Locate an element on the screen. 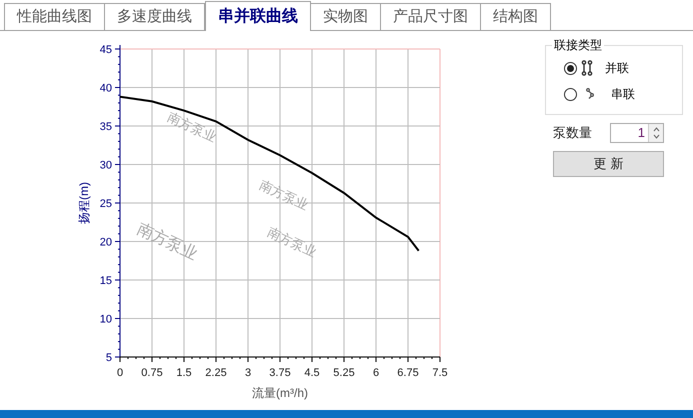  tab: 性能曲线图 is located at coordinates (54, 16).